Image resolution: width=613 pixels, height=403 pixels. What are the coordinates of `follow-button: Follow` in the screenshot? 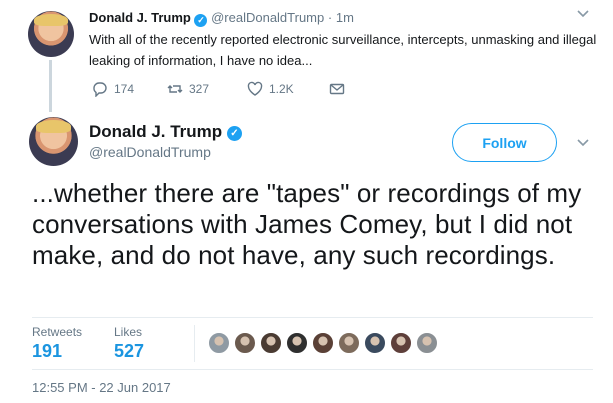 It's located at (504, 142).